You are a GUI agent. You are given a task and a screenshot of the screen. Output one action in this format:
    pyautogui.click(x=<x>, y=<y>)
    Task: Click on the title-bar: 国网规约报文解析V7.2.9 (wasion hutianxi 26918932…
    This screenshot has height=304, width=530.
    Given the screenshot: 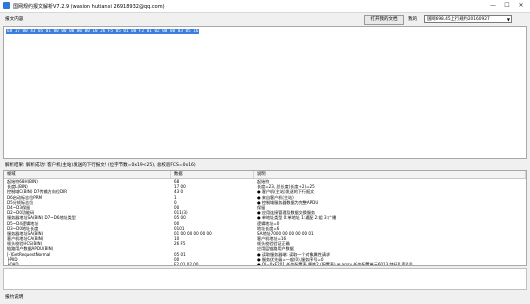 What is the action you would take?
    pyautogui.click(x=265, y=6)
    